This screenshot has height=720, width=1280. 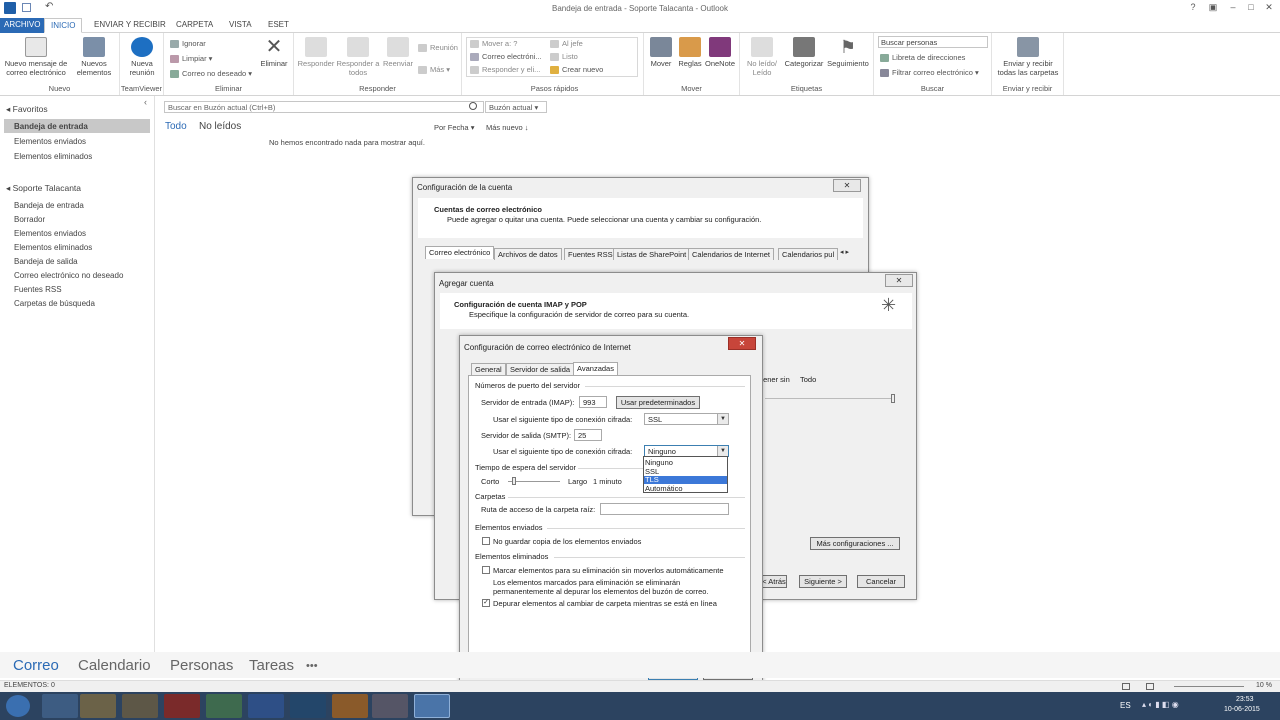 What do you see at coordinates (473, 106) in the screenshot?
I see `search-icon` at bounding box center [473, 106].